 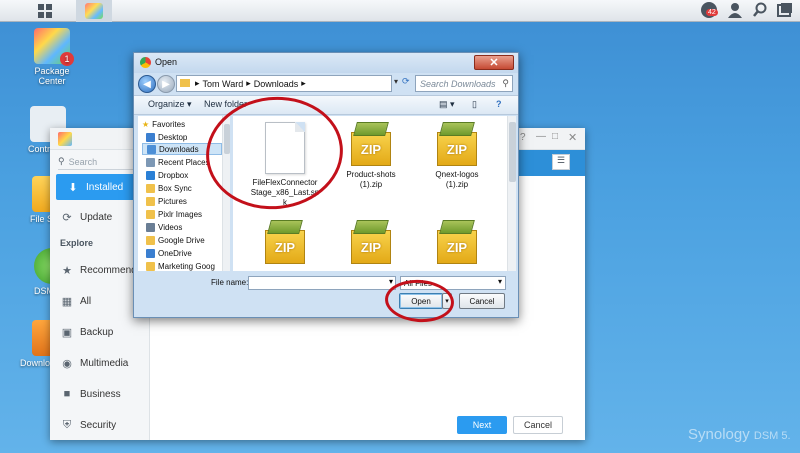 What do you see at coordinates (561, 162) in the screenshot?
I see `sort-icon: ☰` at bounding box center [561, 162].